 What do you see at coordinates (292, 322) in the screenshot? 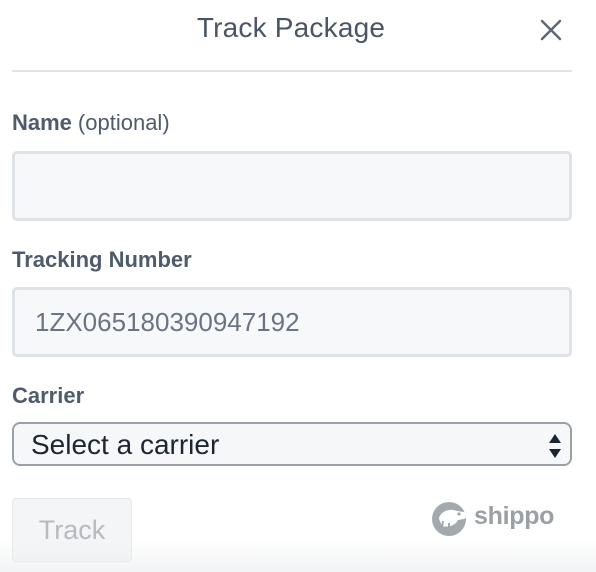
I see `tracking-number-input` at bounding box center [292, 322].